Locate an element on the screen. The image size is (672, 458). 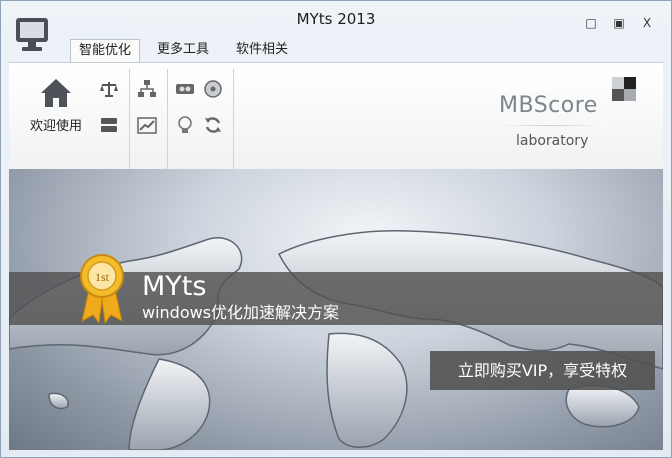
database-icon is located at coordinates (109, 125).